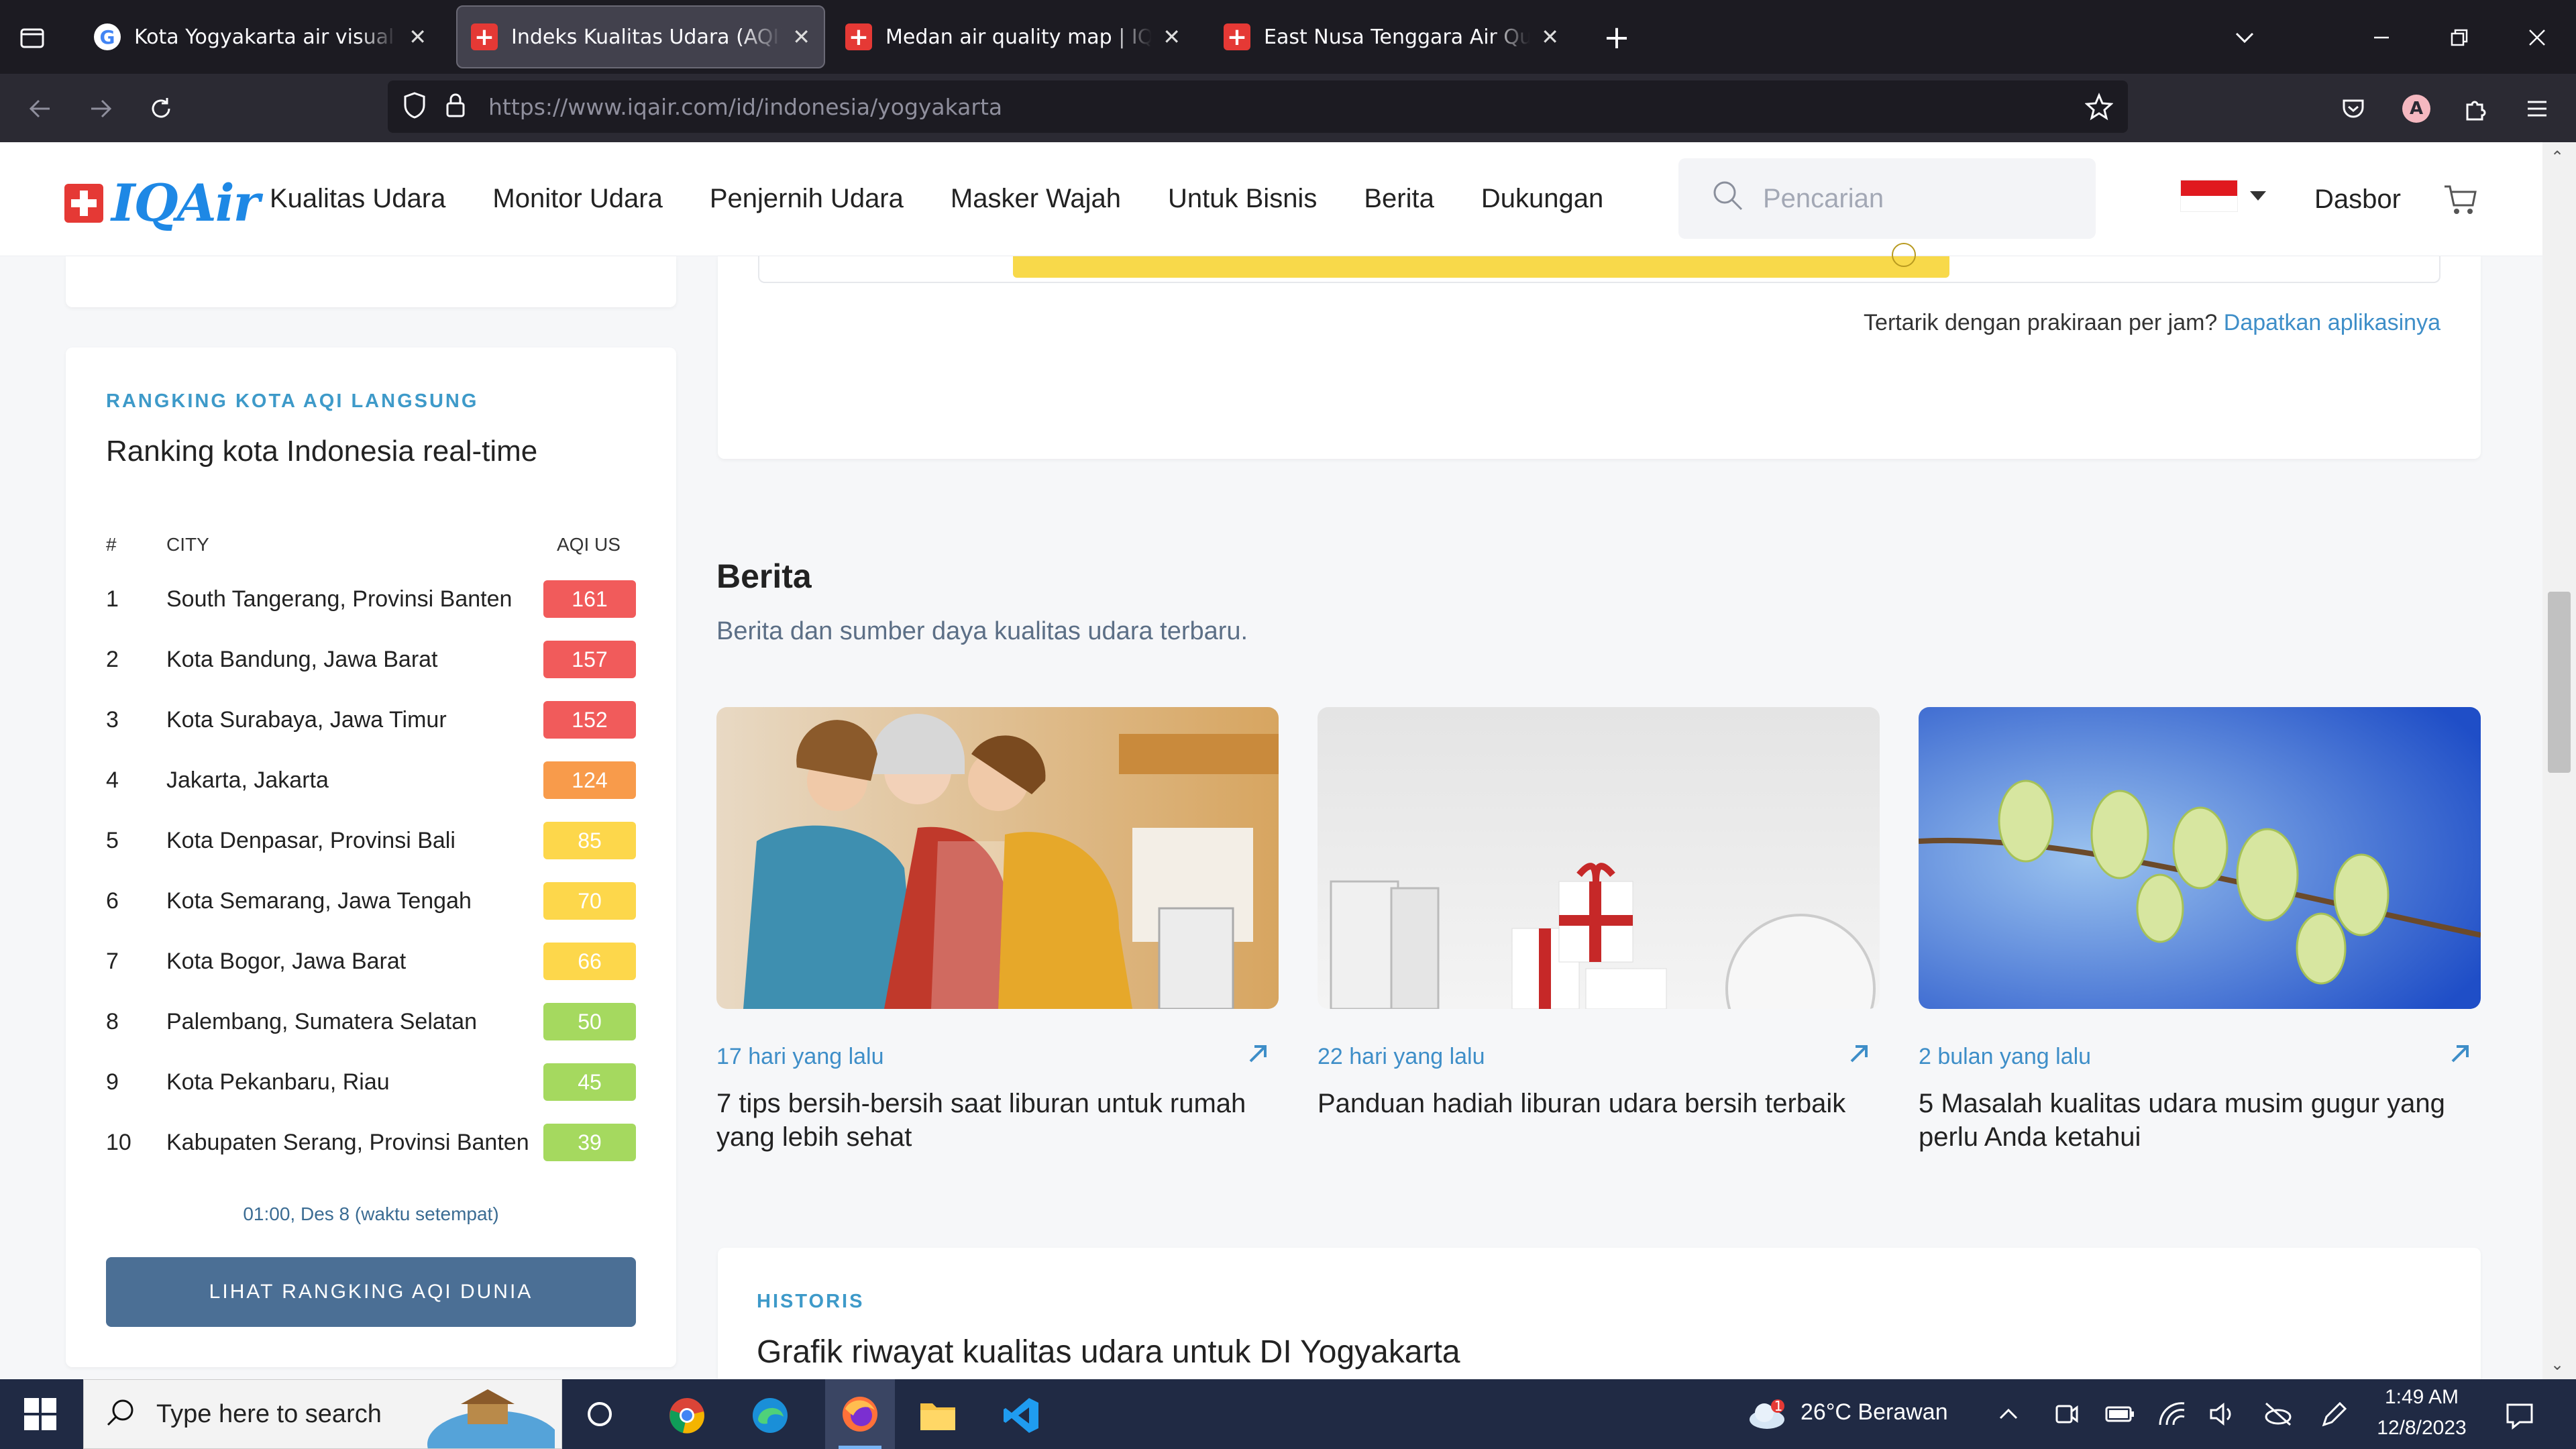 The height and width of the screenshot is (1449, 2576). I want to click on shield-icon, so click(414, 107).